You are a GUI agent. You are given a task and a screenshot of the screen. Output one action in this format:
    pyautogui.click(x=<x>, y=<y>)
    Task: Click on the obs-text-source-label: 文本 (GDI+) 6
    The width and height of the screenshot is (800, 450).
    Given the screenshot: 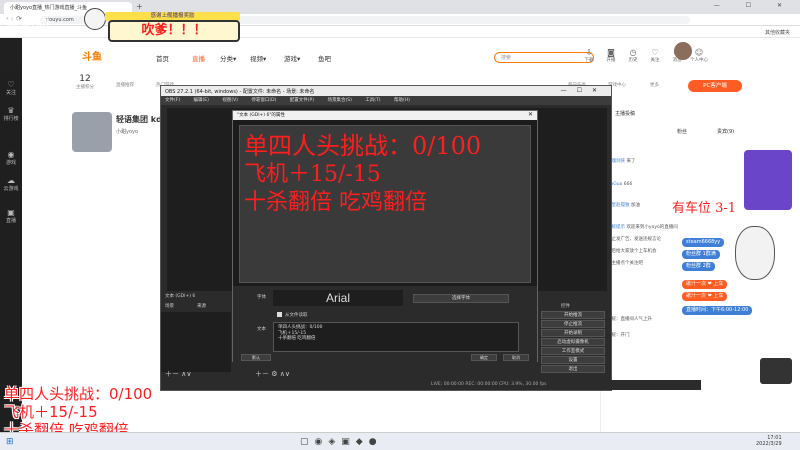 What is the action you would take?
    pyautogui.click(x=180, y=296)
    